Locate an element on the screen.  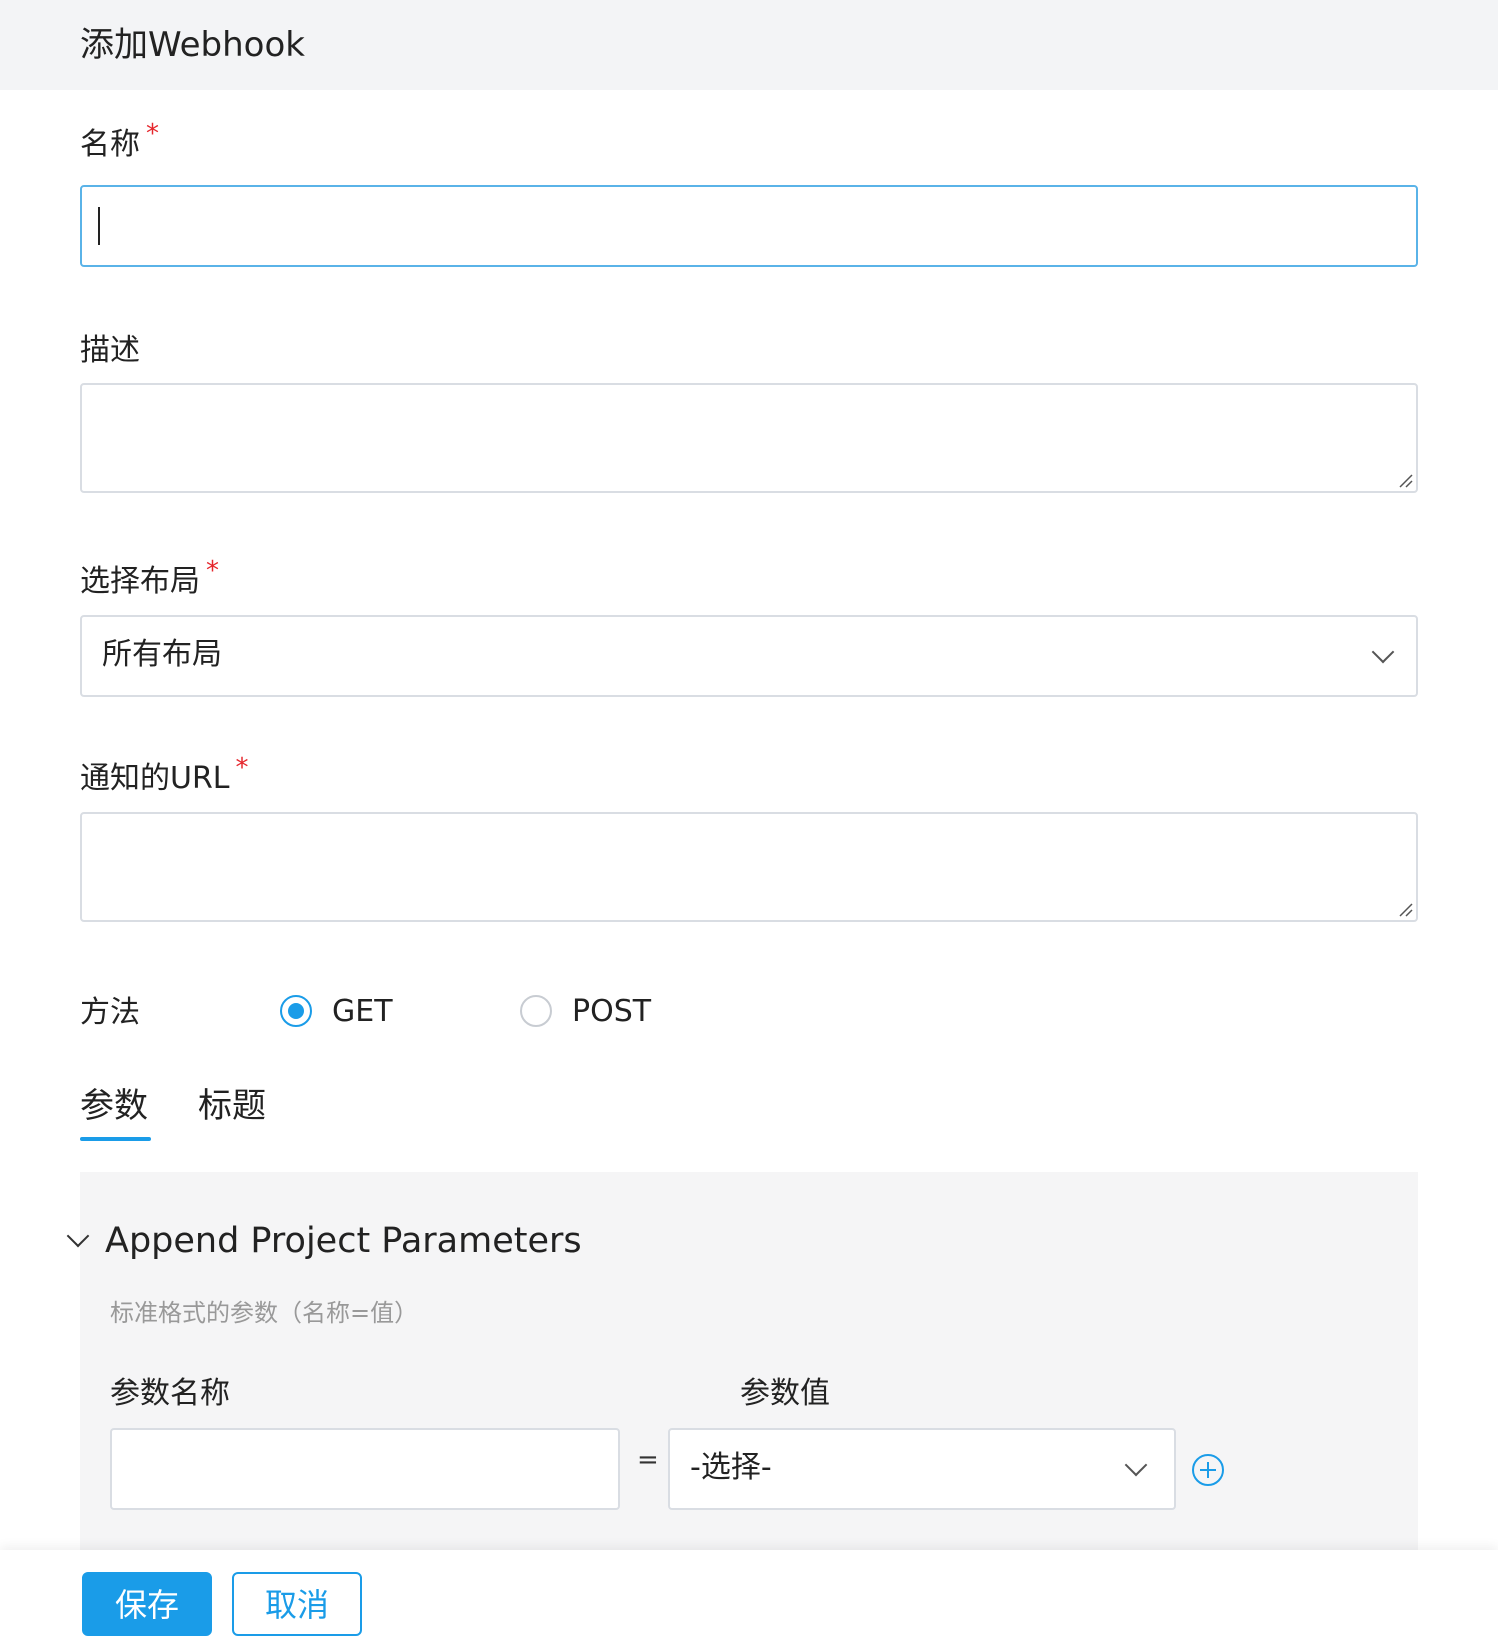
param-value-select: -选择- is located at coordinates (922, 1469).